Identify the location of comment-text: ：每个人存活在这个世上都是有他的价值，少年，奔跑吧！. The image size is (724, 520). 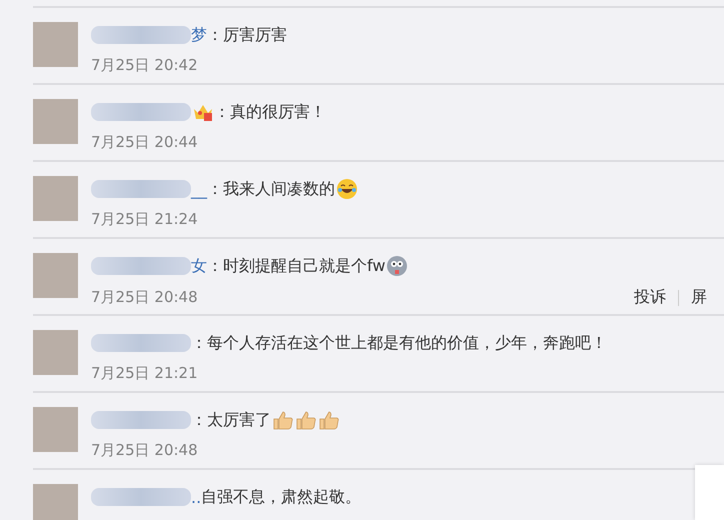
(399, 343).